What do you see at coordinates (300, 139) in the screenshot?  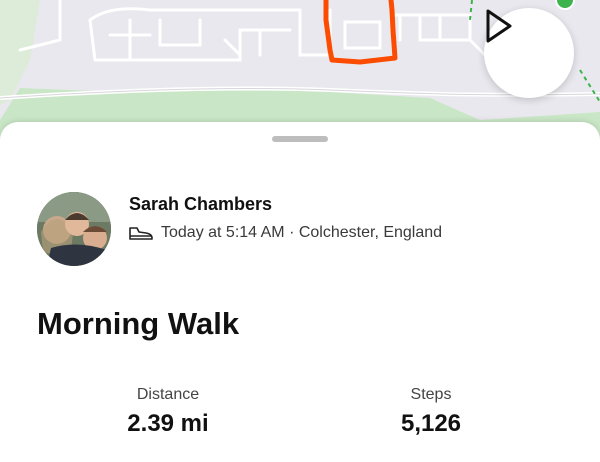 I see `drag-handle` at bounding box center [300, 139].